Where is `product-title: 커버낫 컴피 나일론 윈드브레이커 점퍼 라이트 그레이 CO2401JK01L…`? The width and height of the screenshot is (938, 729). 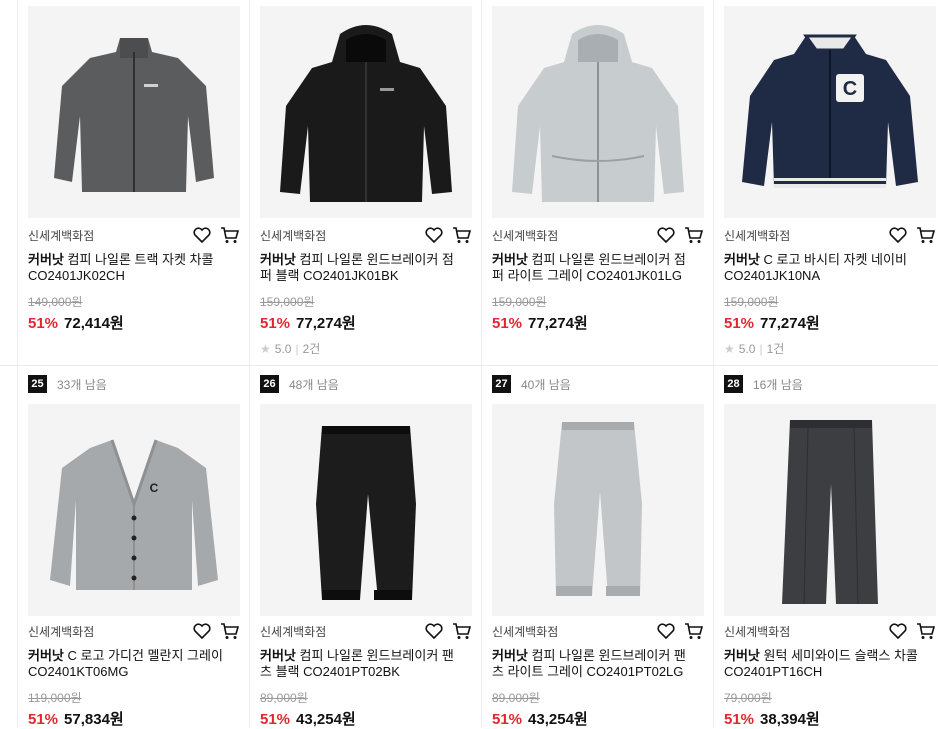
product-title: 커버낫 컴피 나일론 윈드브레이커 점퍼 라이트 그레이 CO2401JK01L… is located at coordinates (592, 268).